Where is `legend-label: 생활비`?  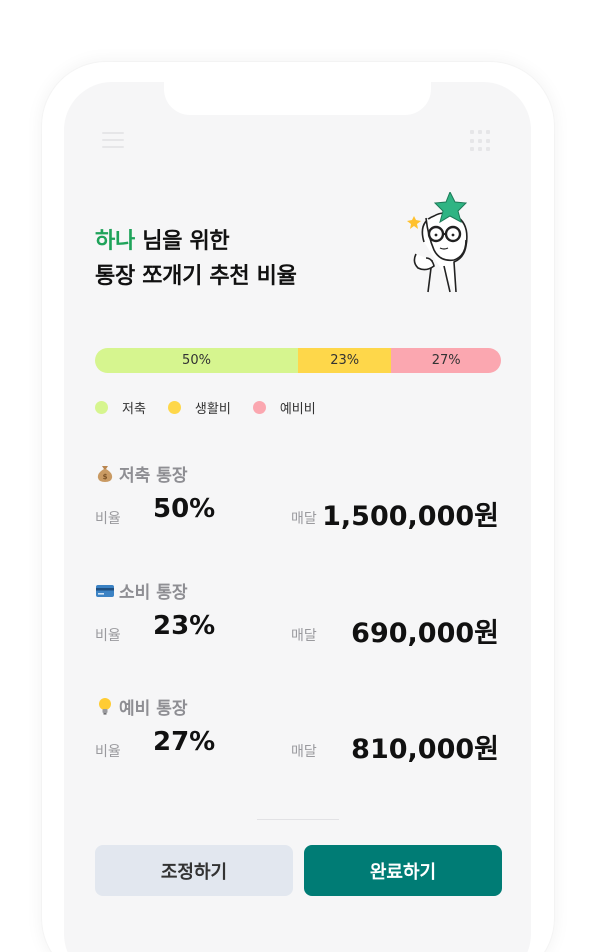
legend-label: 생활비 is located at coordinates (212, 409).